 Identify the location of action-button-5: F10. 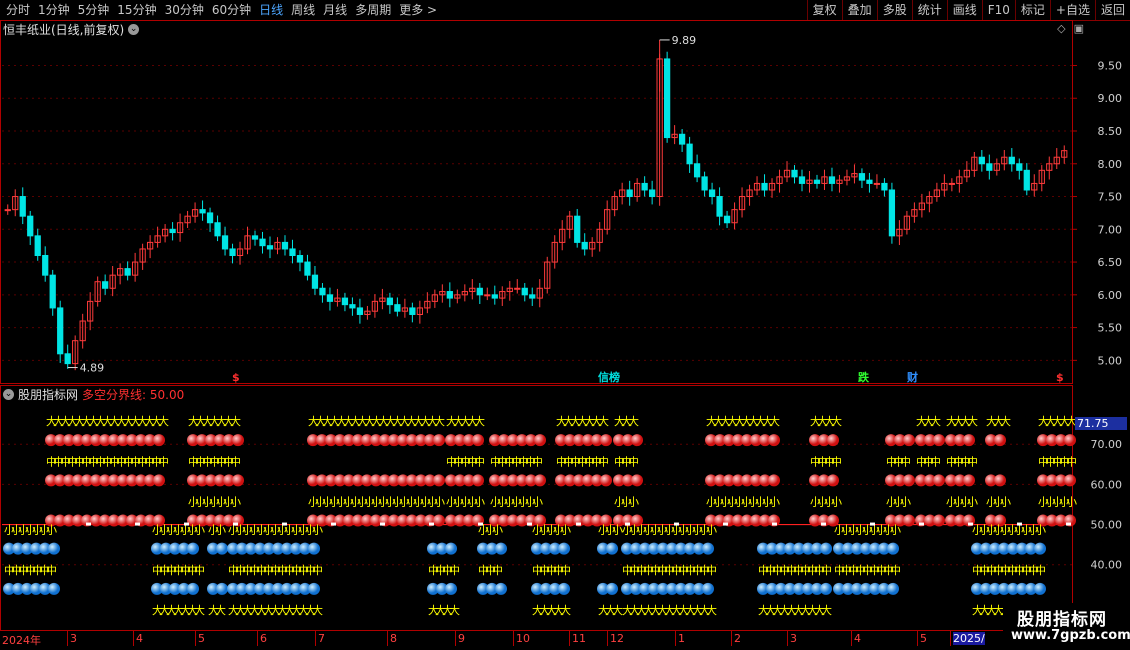
(998, 10).